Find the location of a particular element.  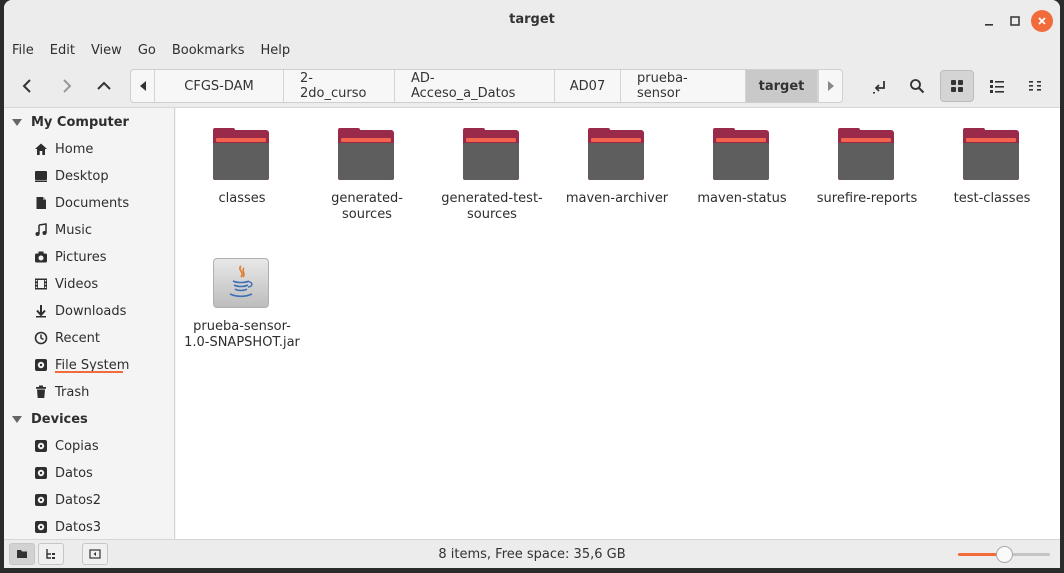

toggle-location-button is located at coordinates (879, 86).